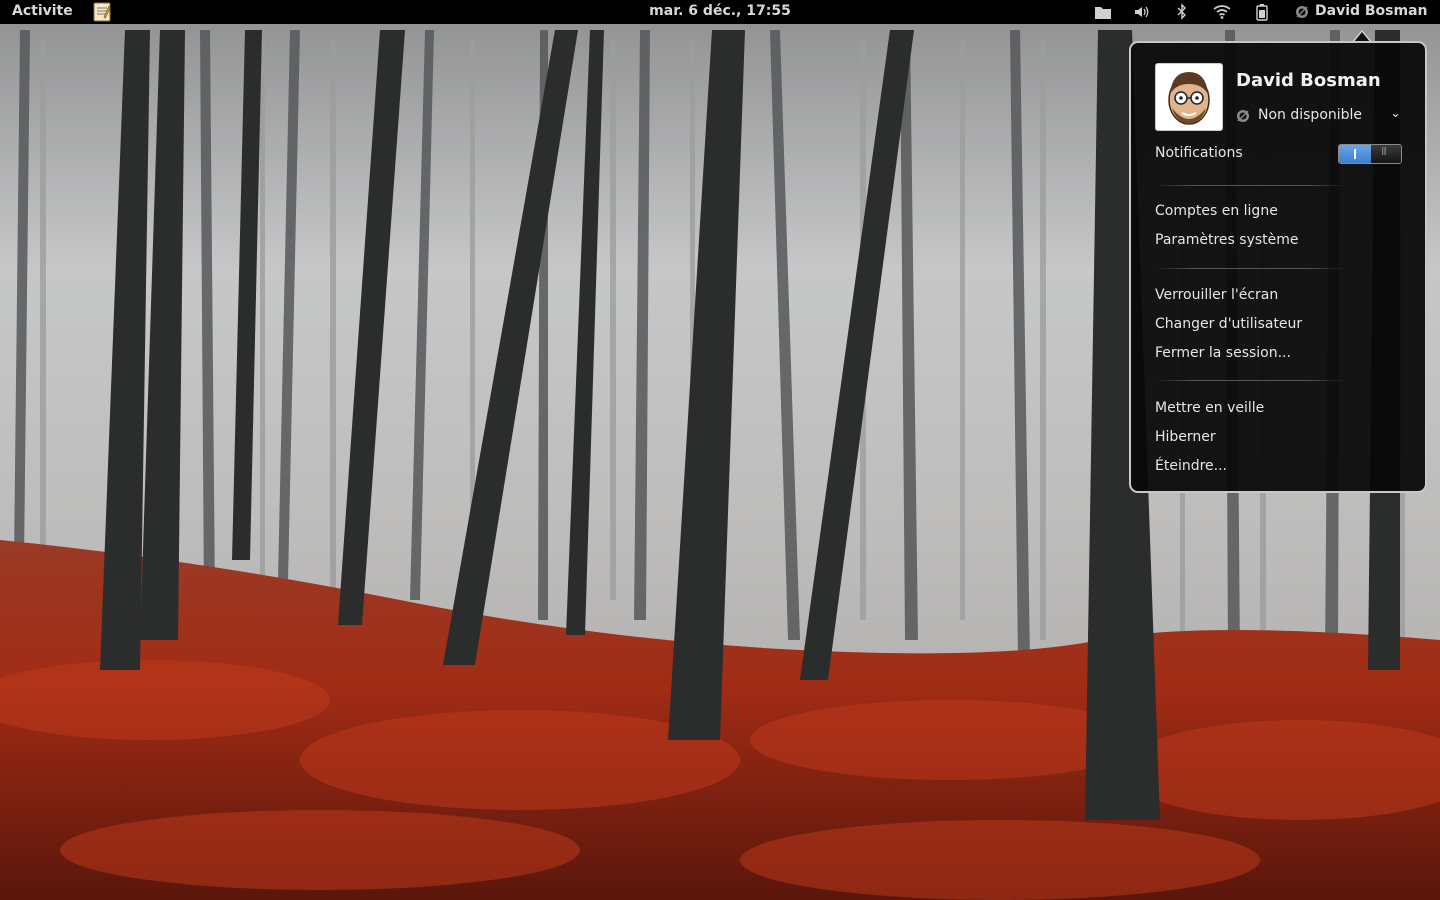  I want to click on clock: mar. 6 déc., 17:55, so click(720, 11).